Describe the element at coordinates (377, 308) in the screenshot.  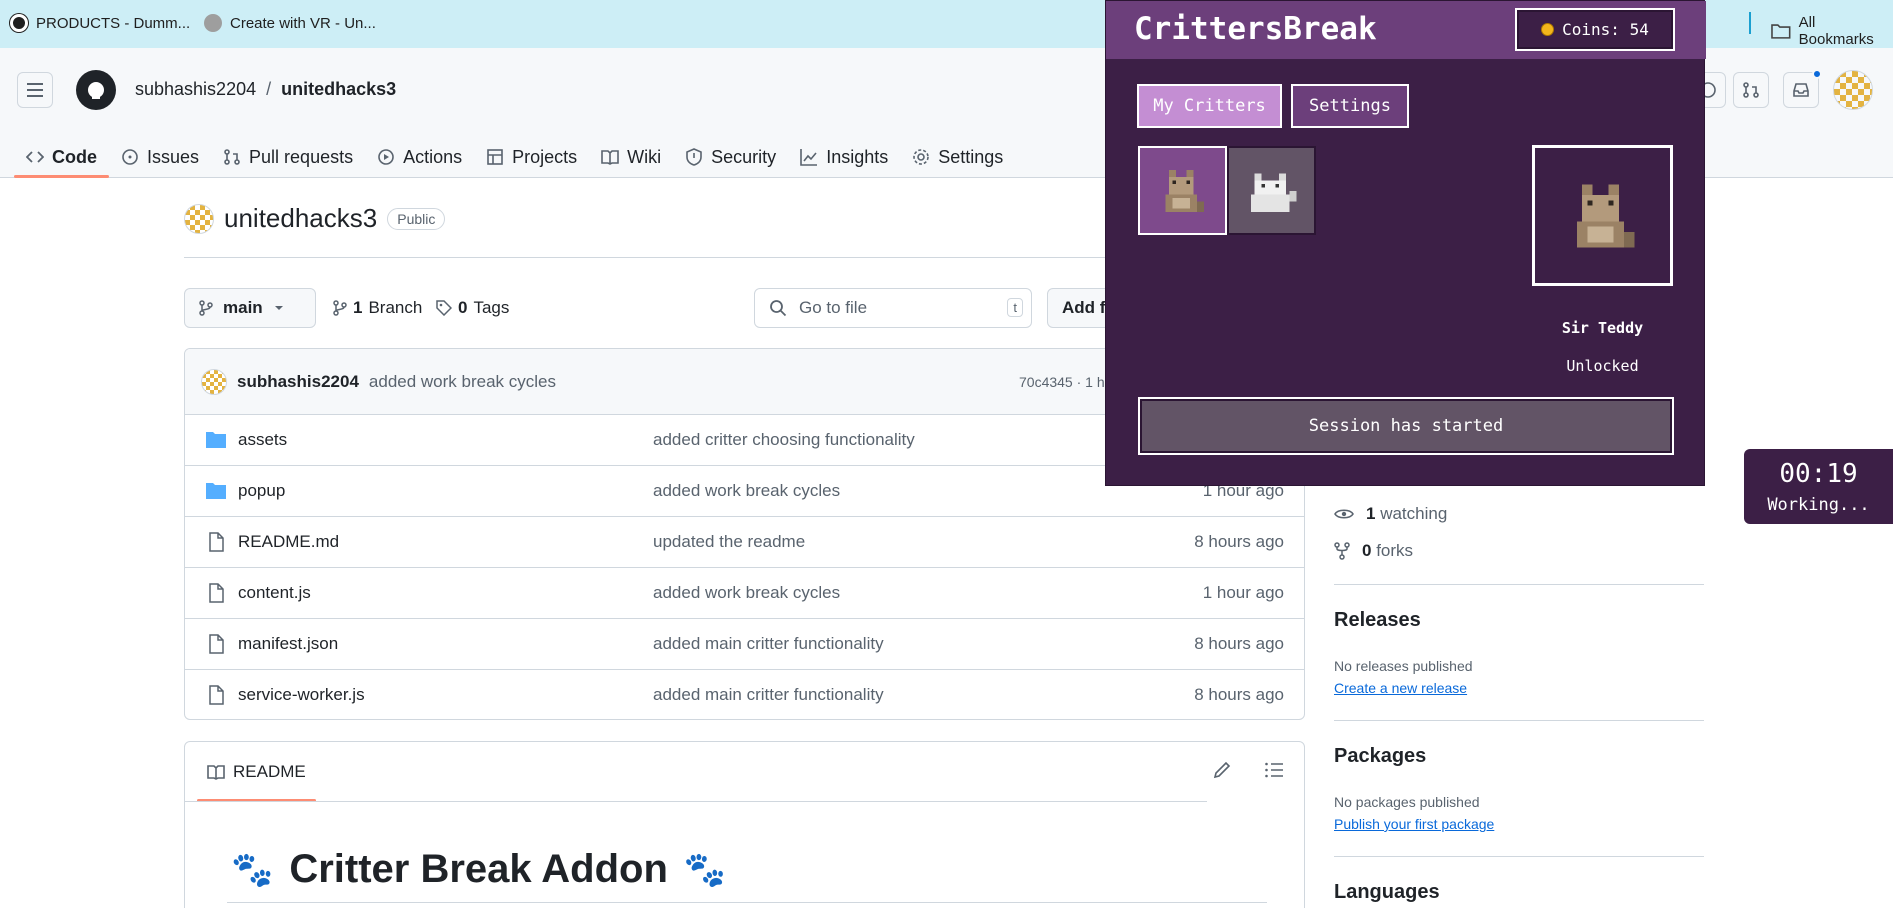
I see `branches-link: 1 Branch` at that location.